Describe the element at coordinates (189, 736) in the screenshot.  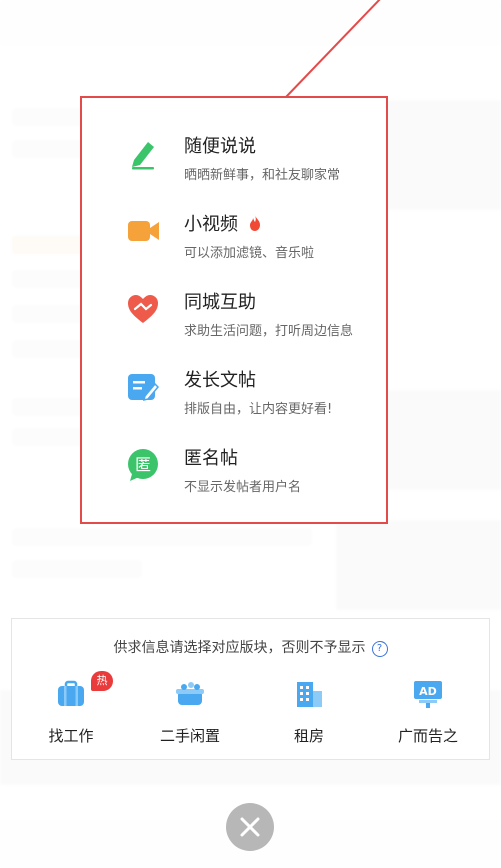
I see `category-label: 二手闲置` at that location.